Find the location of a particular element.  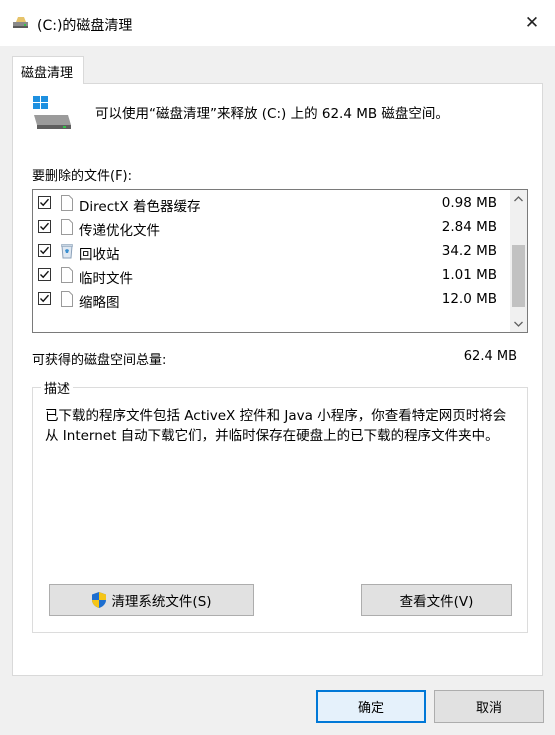

files-to-delete-label: 要删除的文件(F): is located at coordinates (82, 176).